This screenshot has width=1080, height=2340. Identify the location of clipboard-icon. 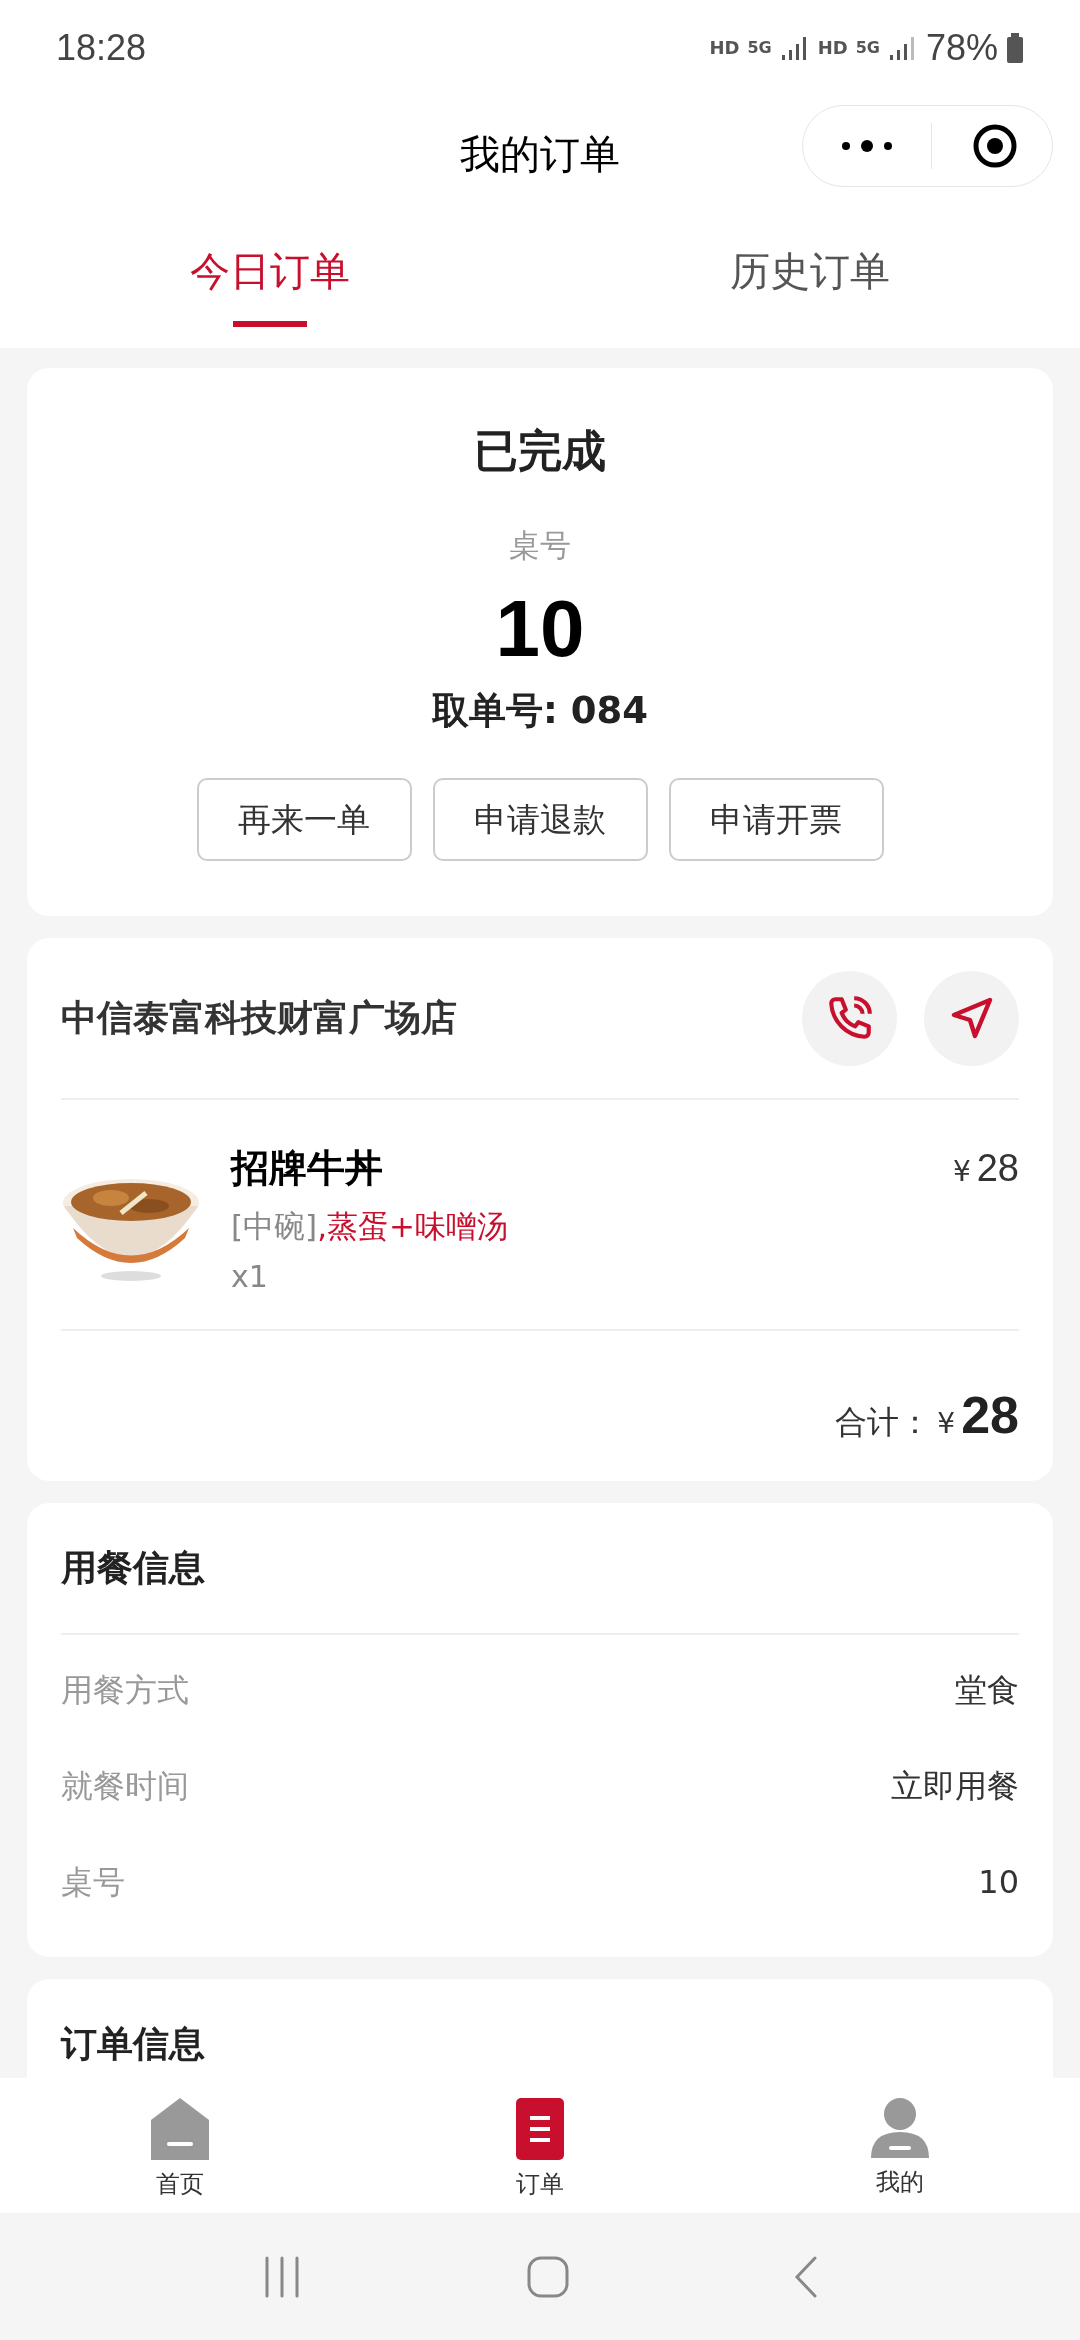
(540, 2129).